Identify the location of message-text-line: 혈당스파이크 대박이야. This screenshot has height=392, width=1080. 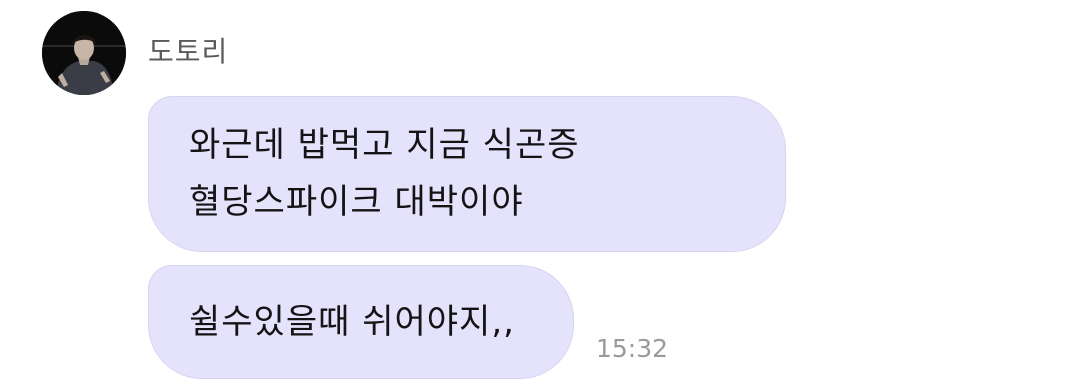
(356, 202).